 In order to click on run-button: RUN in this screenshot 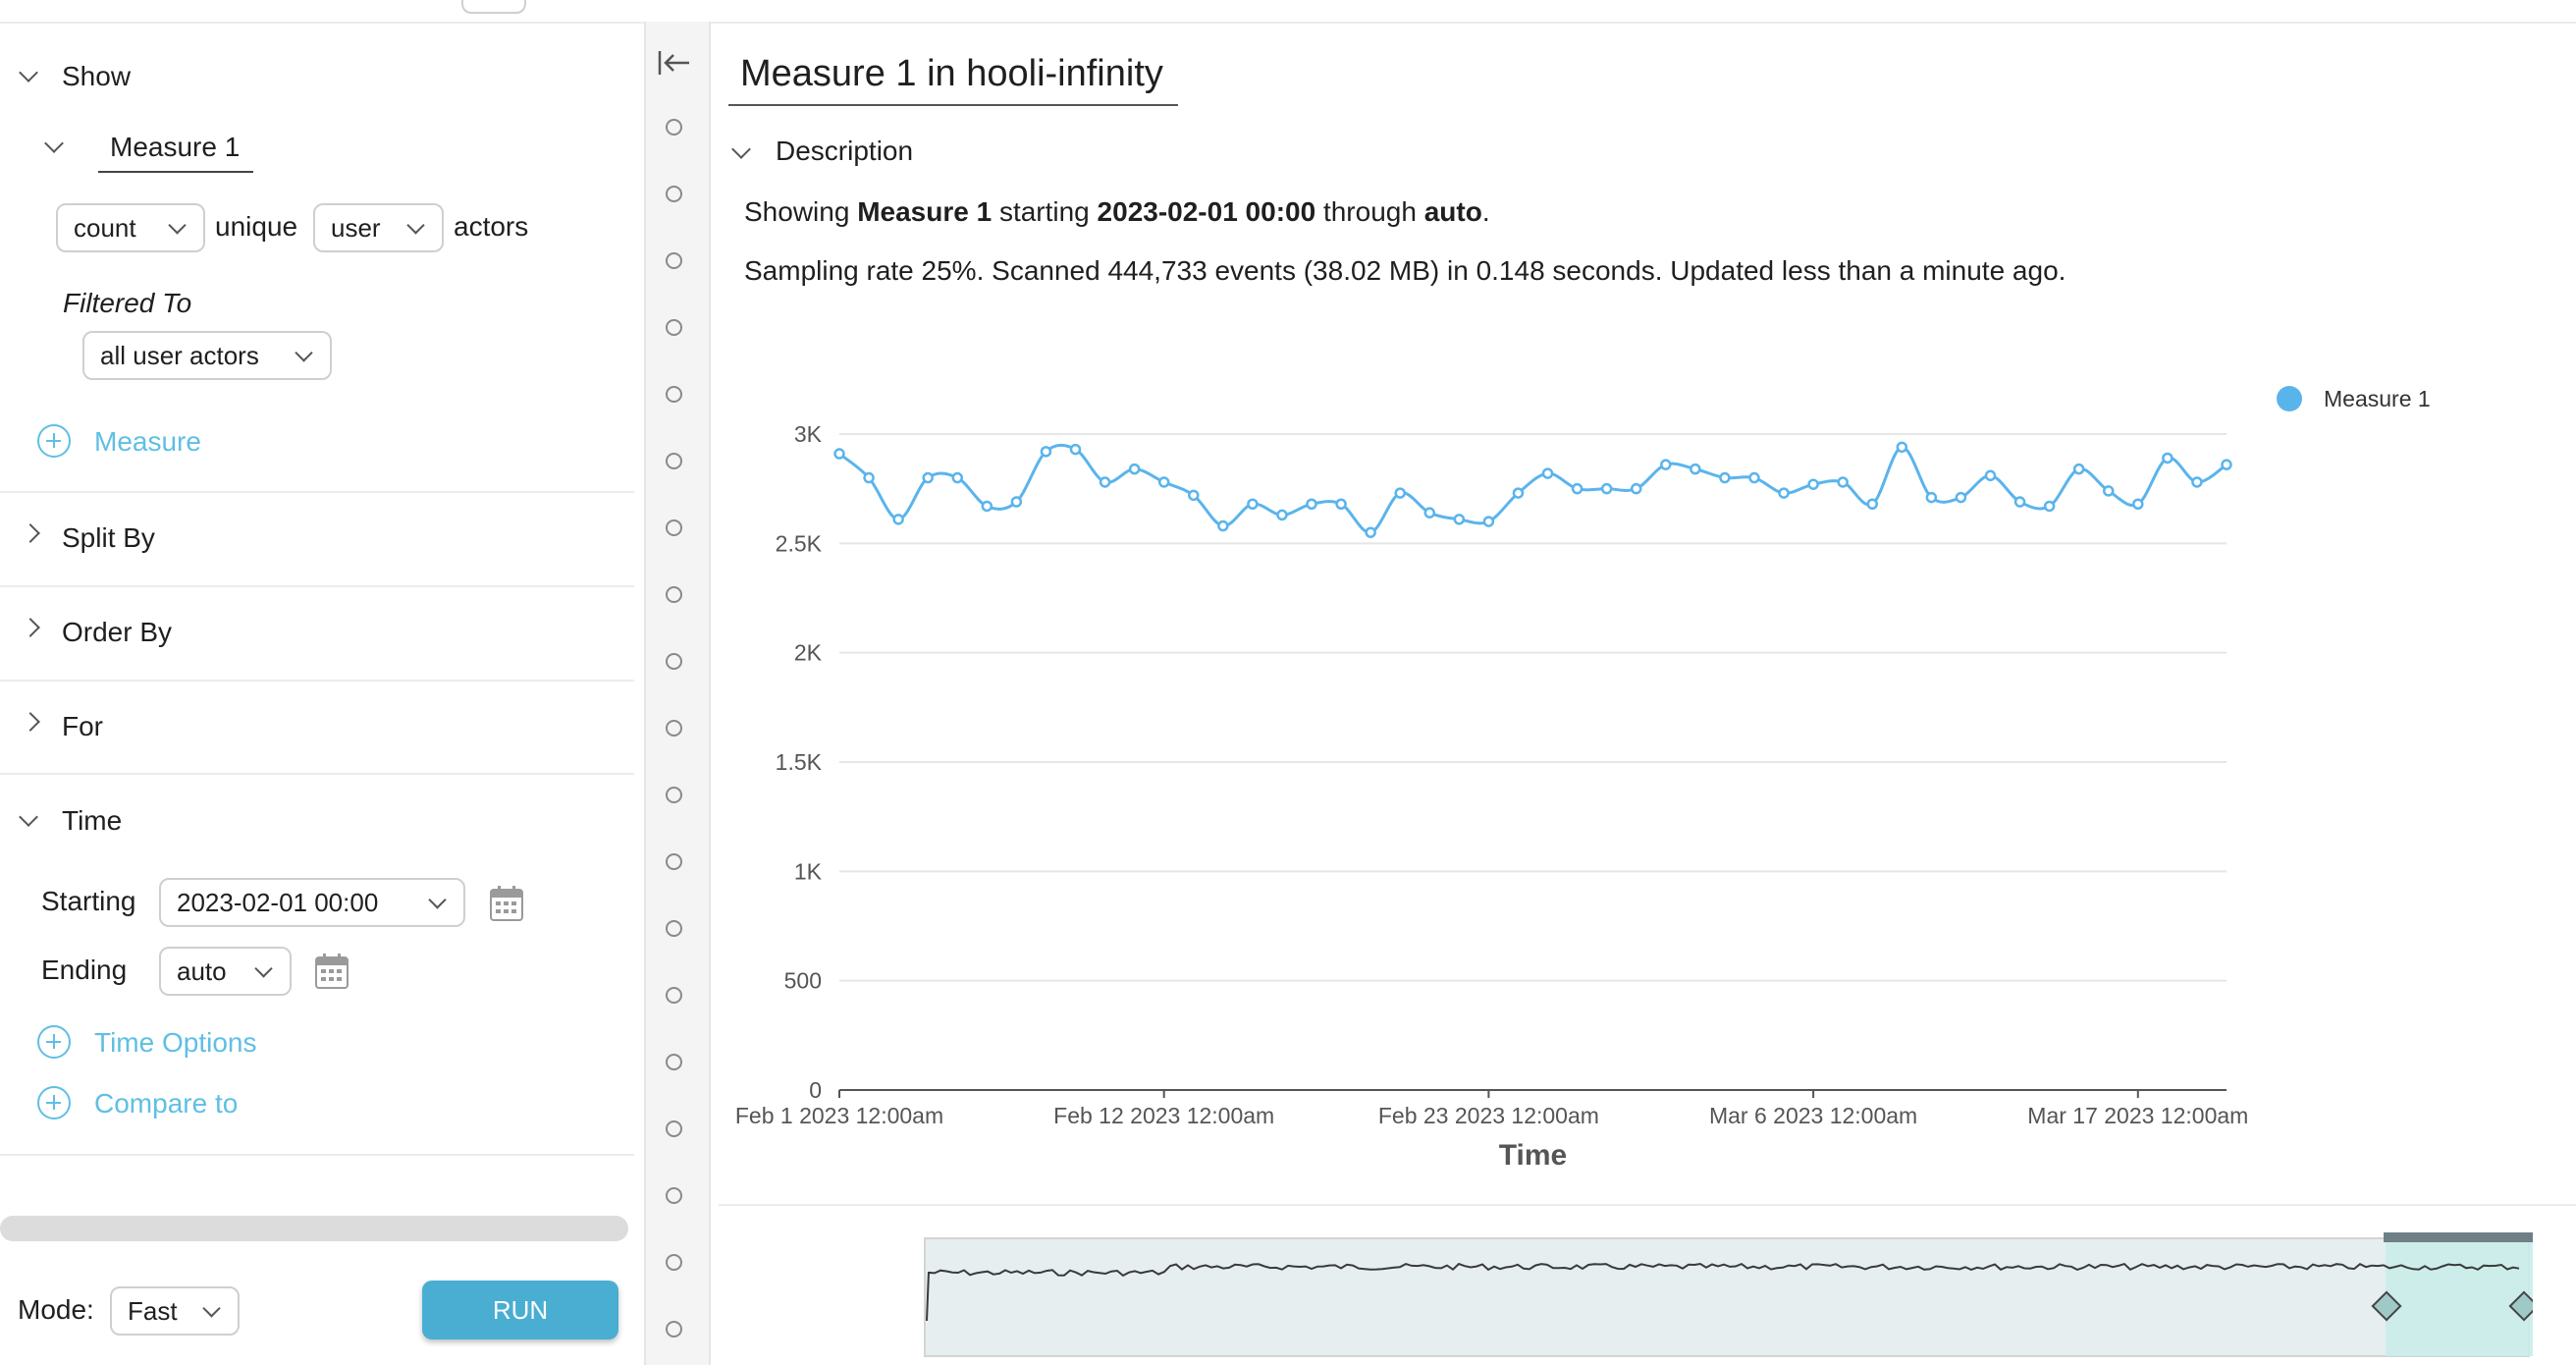, I will do `click(520, 1310)`.